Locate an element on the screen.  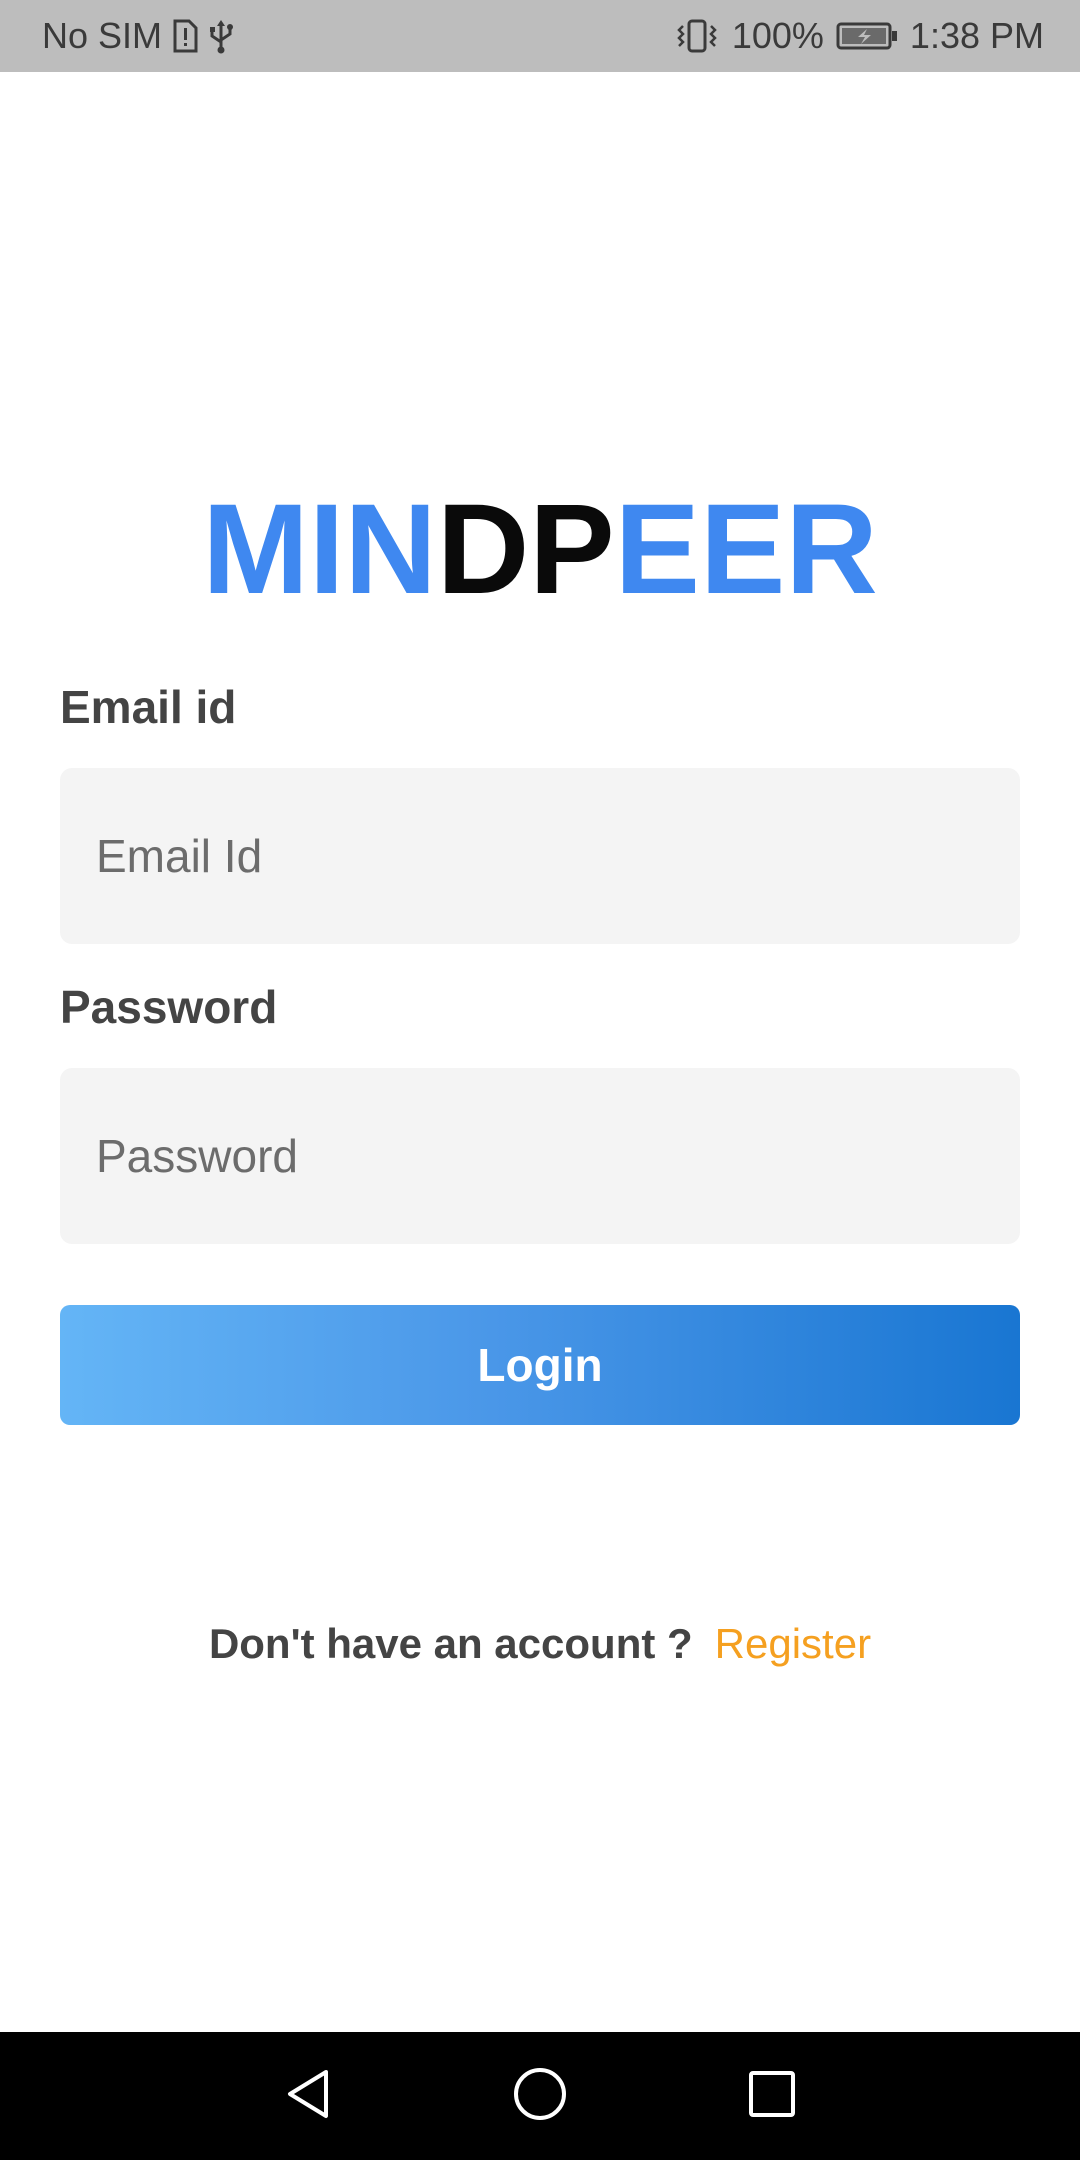
clock-text: 1:38 PM is located at coordinates (976, 35).